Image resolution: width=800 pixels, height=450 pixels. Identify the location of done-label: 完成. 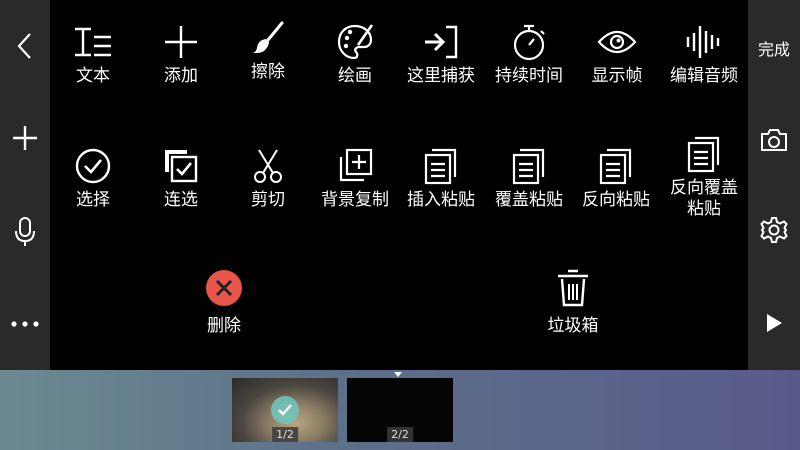
(773, 49).